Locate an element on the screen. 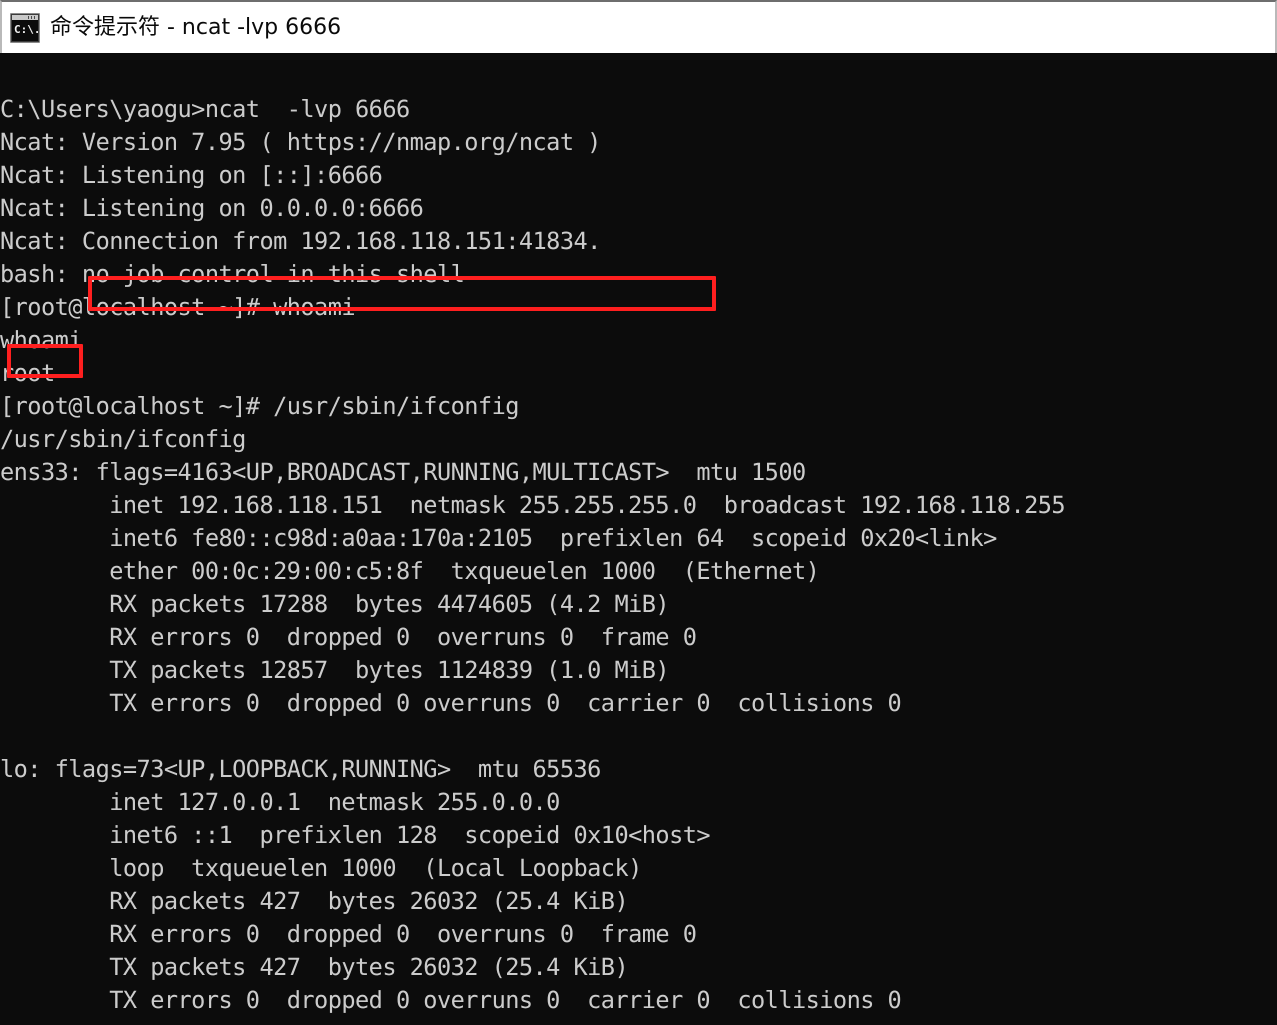 The image size is (1277, 1025). window-title-text: 命令提示符 - ncat -lvp 6666 is located at coordinates (196, 27).